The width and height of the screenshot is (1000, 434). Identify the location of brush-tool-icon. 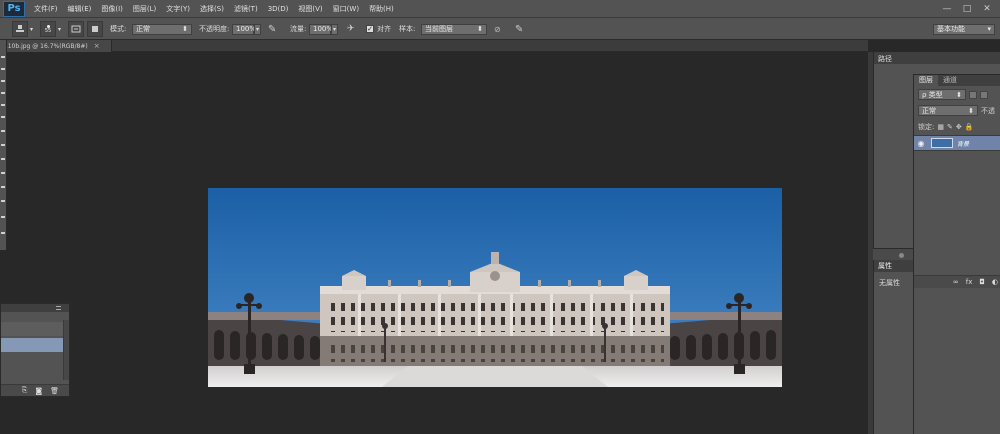
(3, 145).